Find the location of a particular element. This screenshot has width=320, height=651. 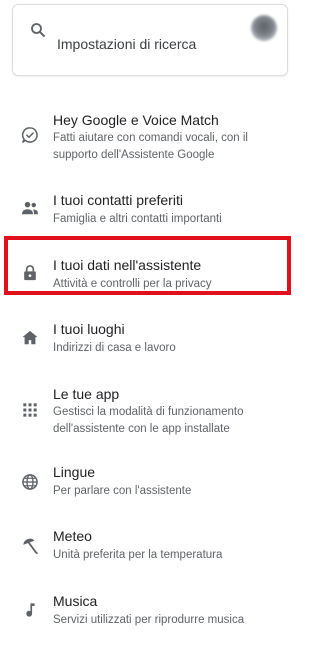

settings-item-languages: Lingue Per parlare con l'assistente is located at coordinates (150, 493).